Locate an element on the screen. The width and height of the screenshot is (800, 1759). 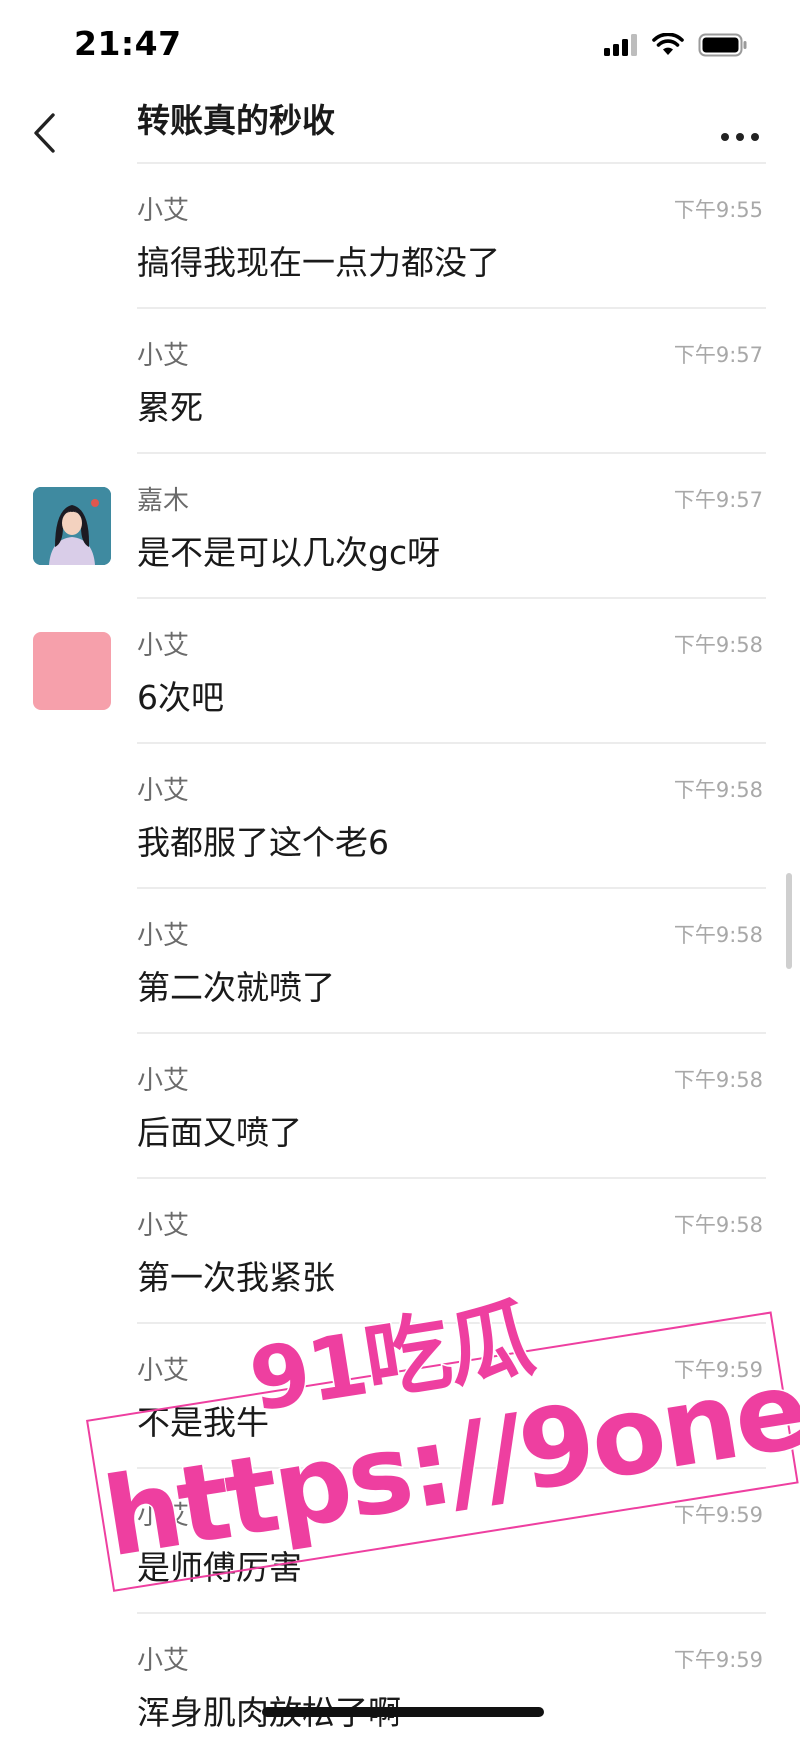
scrollbar is located at coordinates (789, 921).